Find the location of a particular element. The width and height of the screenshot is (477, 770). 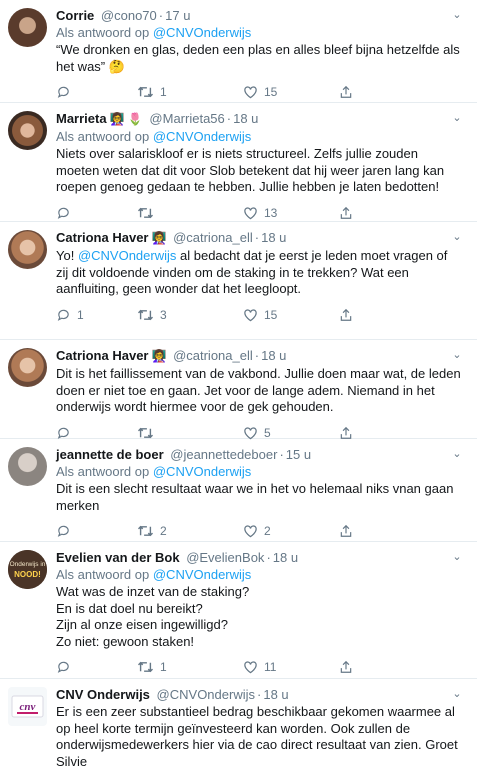

svg-text: NOOD! is located at coordinates (27, 574).